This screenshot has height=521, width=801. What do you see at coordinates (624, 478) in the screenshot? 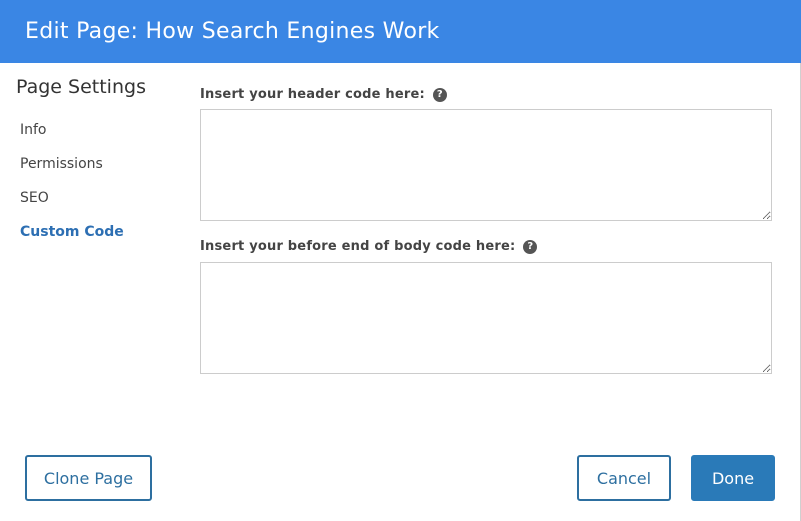
I see `cancel-button: Cancel` at bounding box center [624, 478].